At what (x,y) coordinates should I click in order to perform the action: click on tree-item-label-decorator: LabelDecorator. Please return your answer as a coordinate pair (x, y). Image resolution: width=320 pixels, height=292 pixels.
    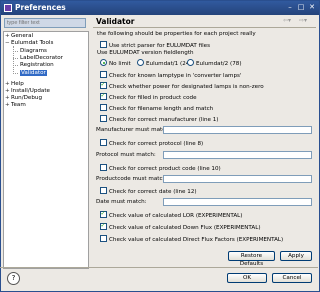
    Looking at the image, I should click on (41, 58).